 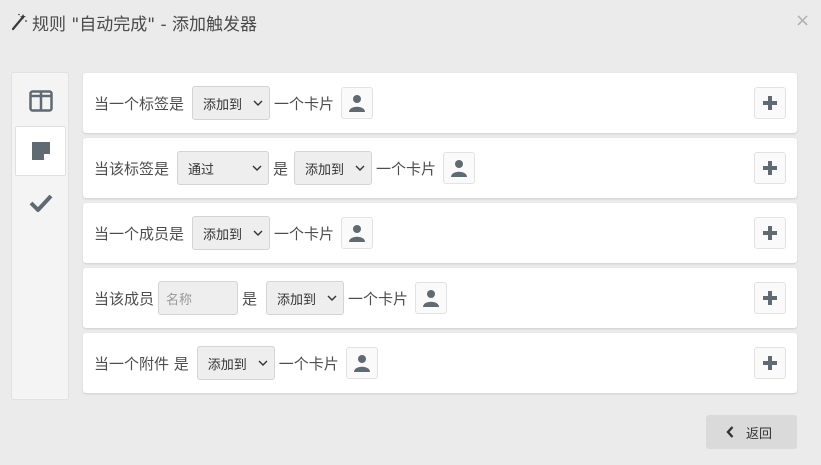 I want to click on chevron-left-icon, so click(x=730, y=432).